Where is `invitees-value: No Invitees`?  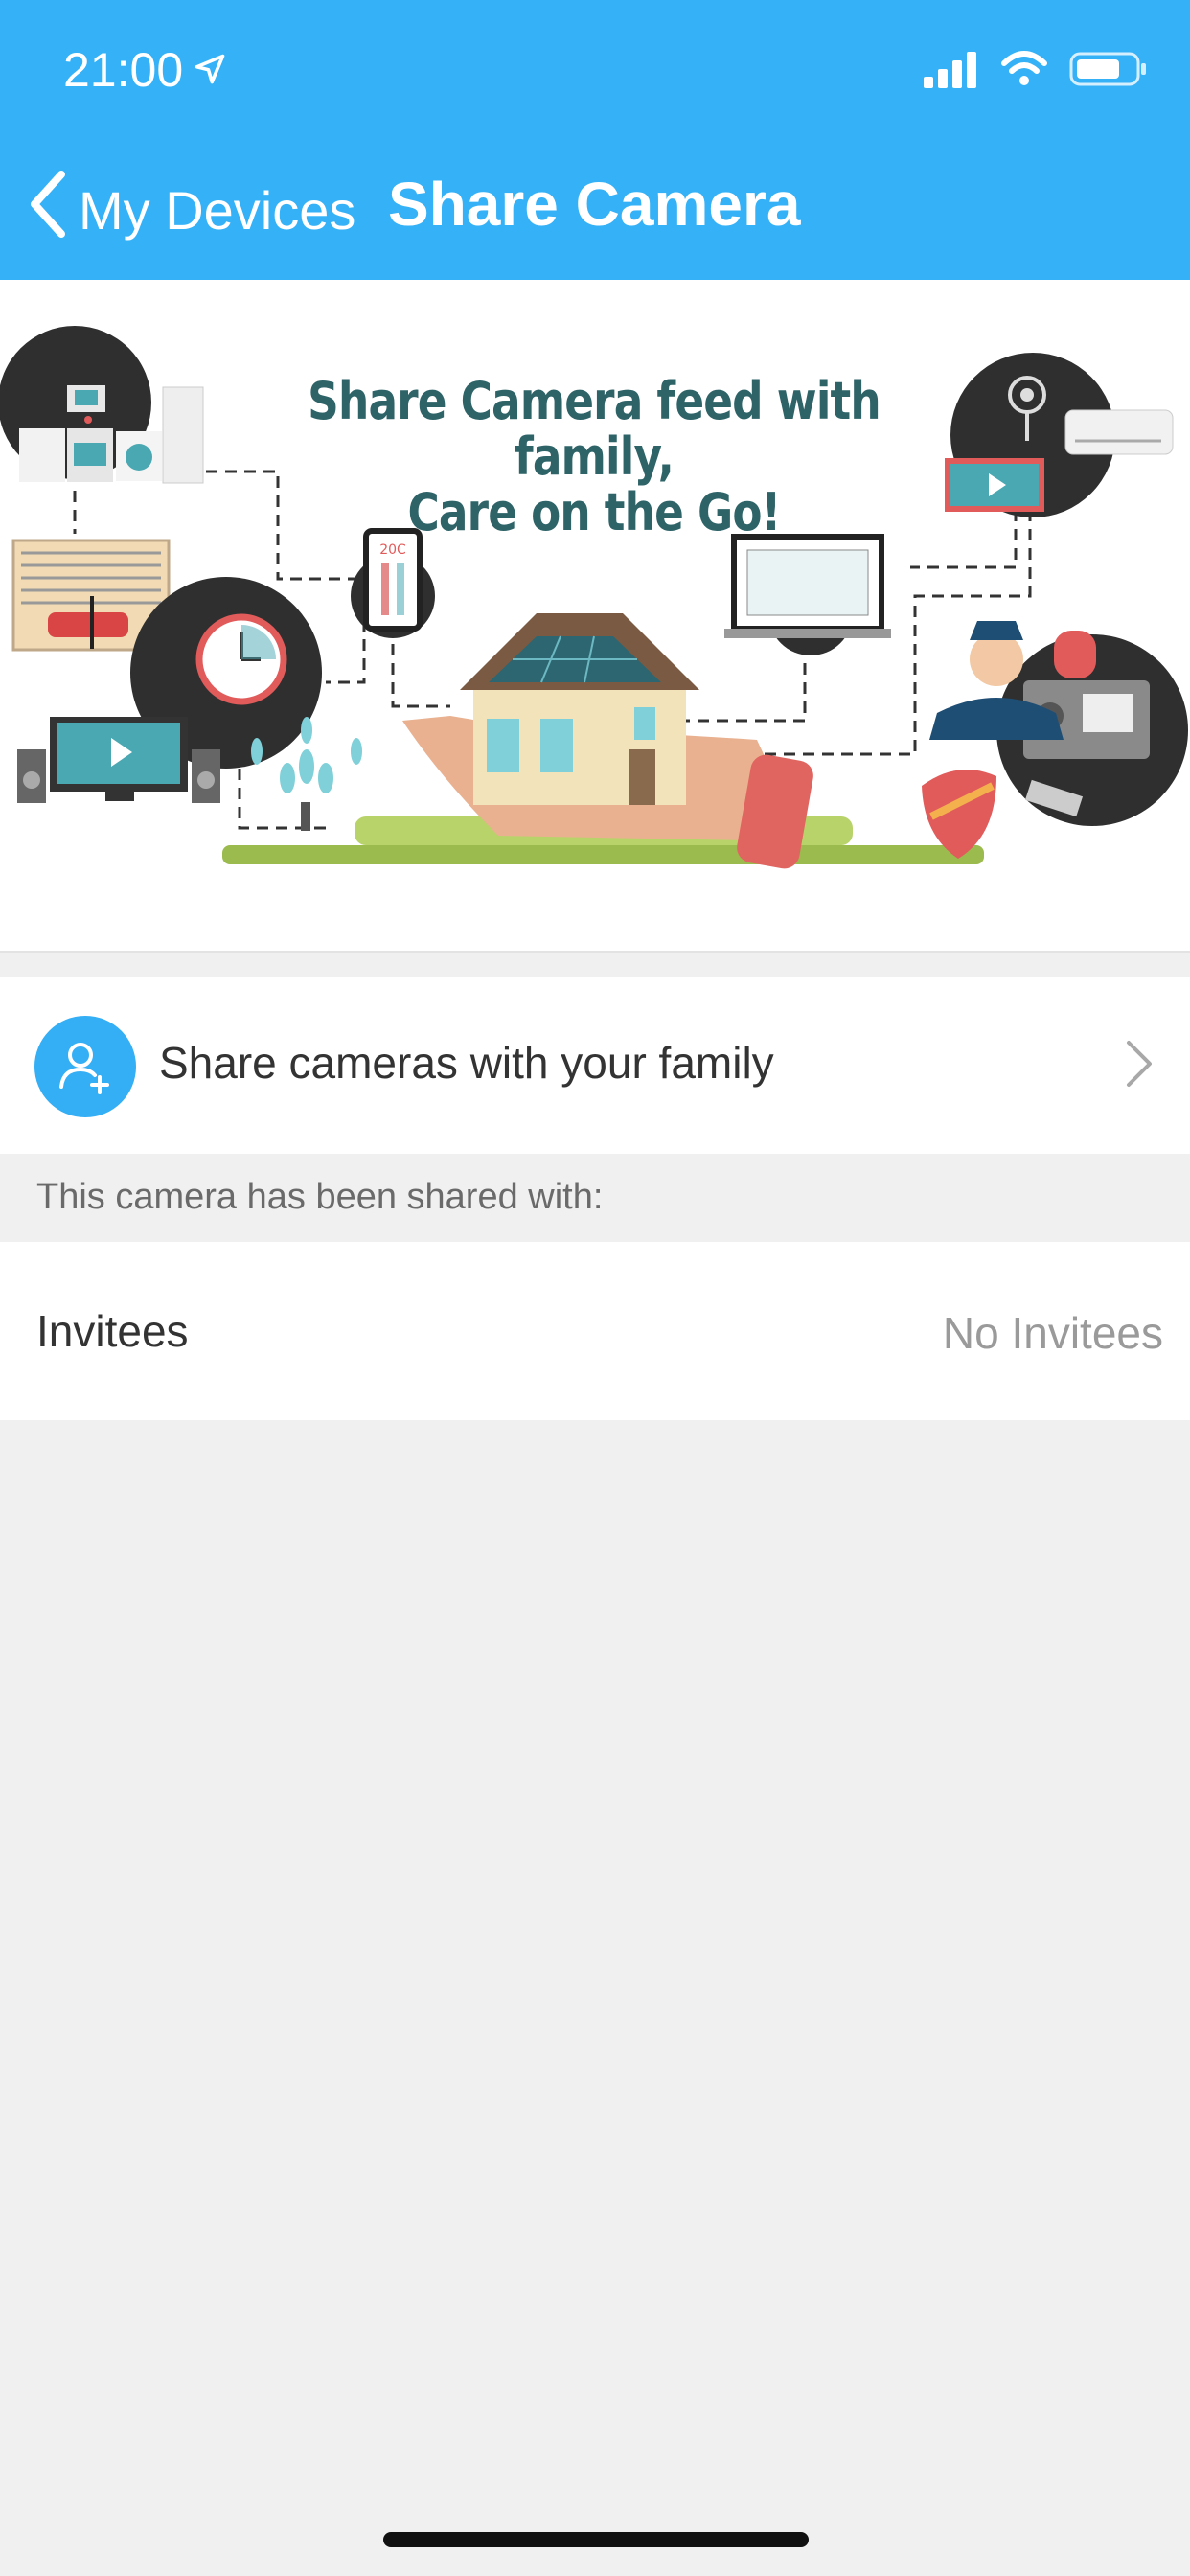 invitees-value: No Invitees is located at coordinates (1052, 1333).